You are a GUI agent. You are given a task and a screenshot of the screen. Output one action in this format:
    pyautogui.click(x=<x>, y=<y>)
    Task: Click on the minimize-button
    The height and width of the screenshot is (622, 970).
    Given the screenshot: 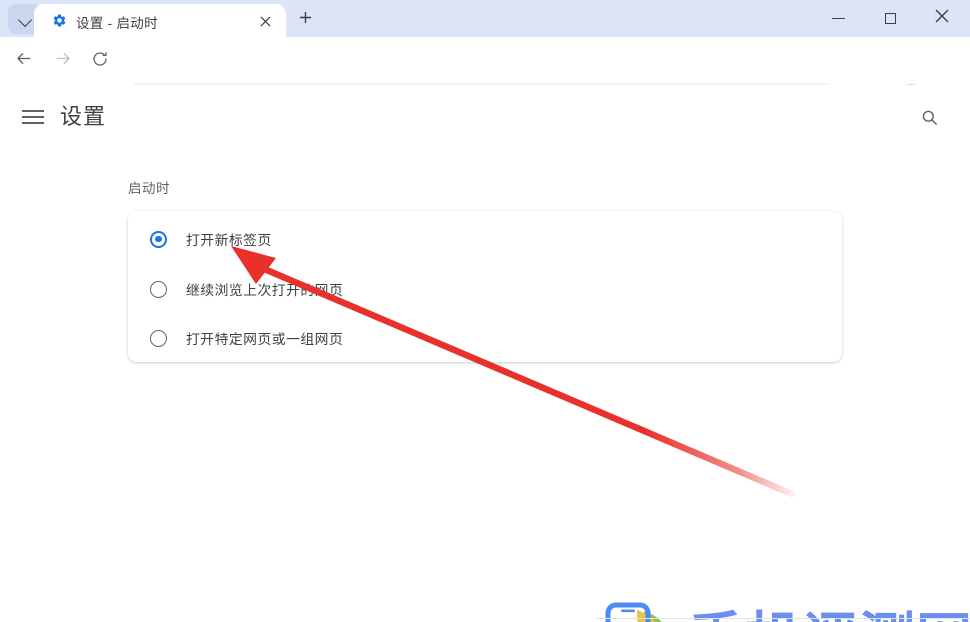 What is the action you would take?
    pyautogui.click(x=838, y=18)
    